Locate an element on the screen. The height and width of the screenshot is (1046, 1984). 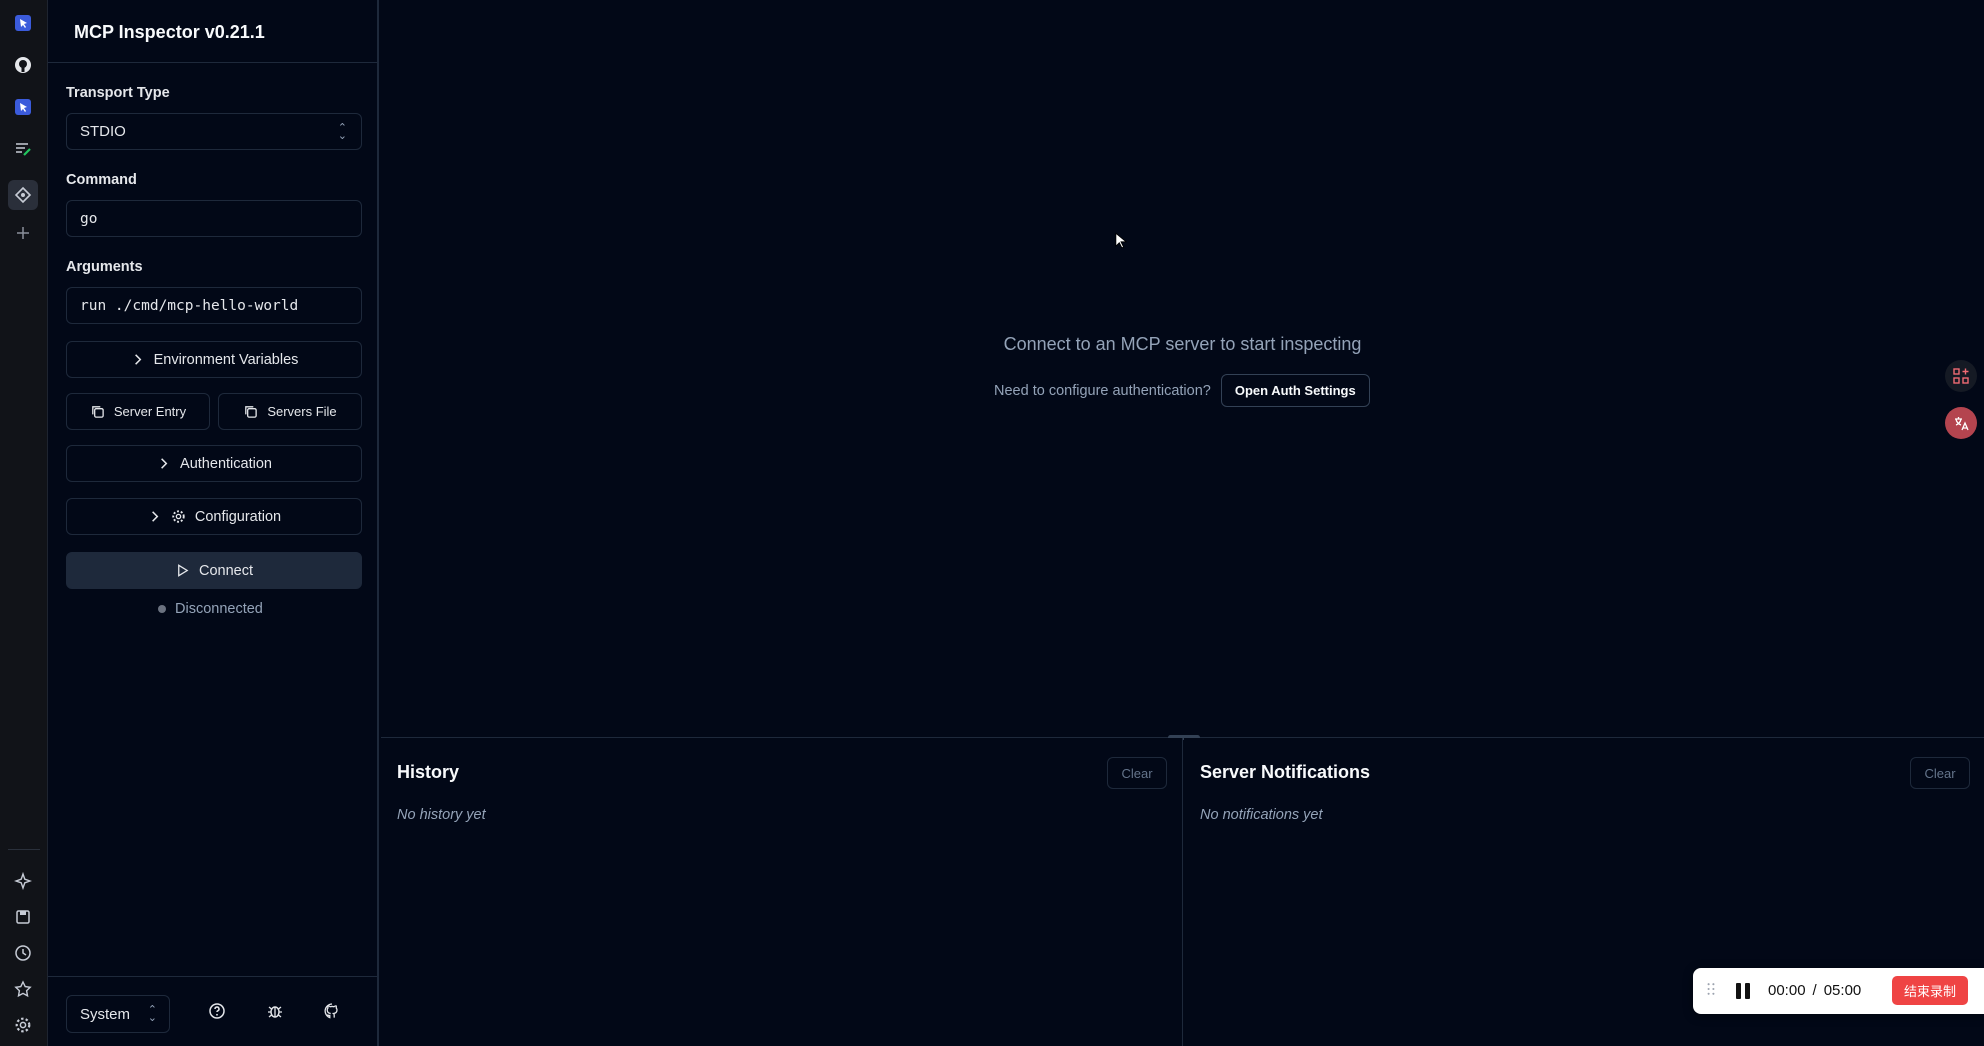
stop-recording-button: 结束录制 is located at coordinates (1930, 990).